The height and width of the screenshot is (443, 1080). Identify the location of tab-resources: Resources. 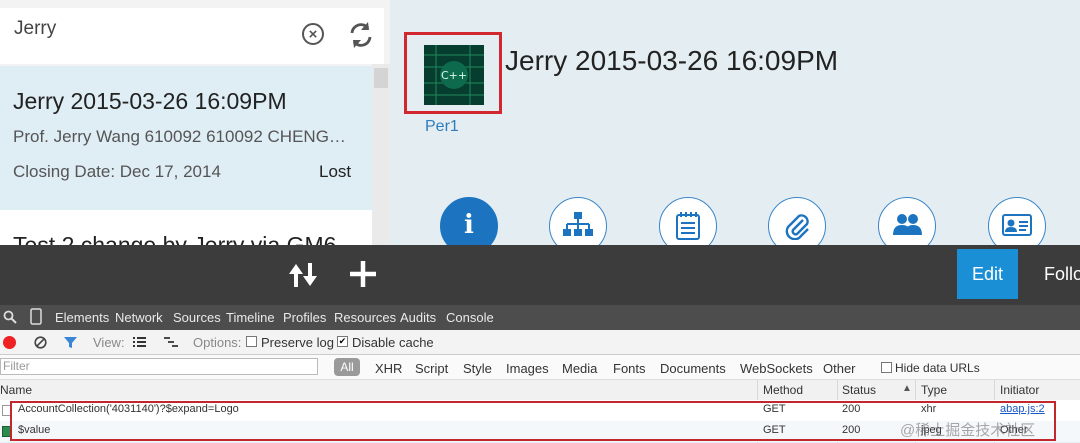
(365, 317).